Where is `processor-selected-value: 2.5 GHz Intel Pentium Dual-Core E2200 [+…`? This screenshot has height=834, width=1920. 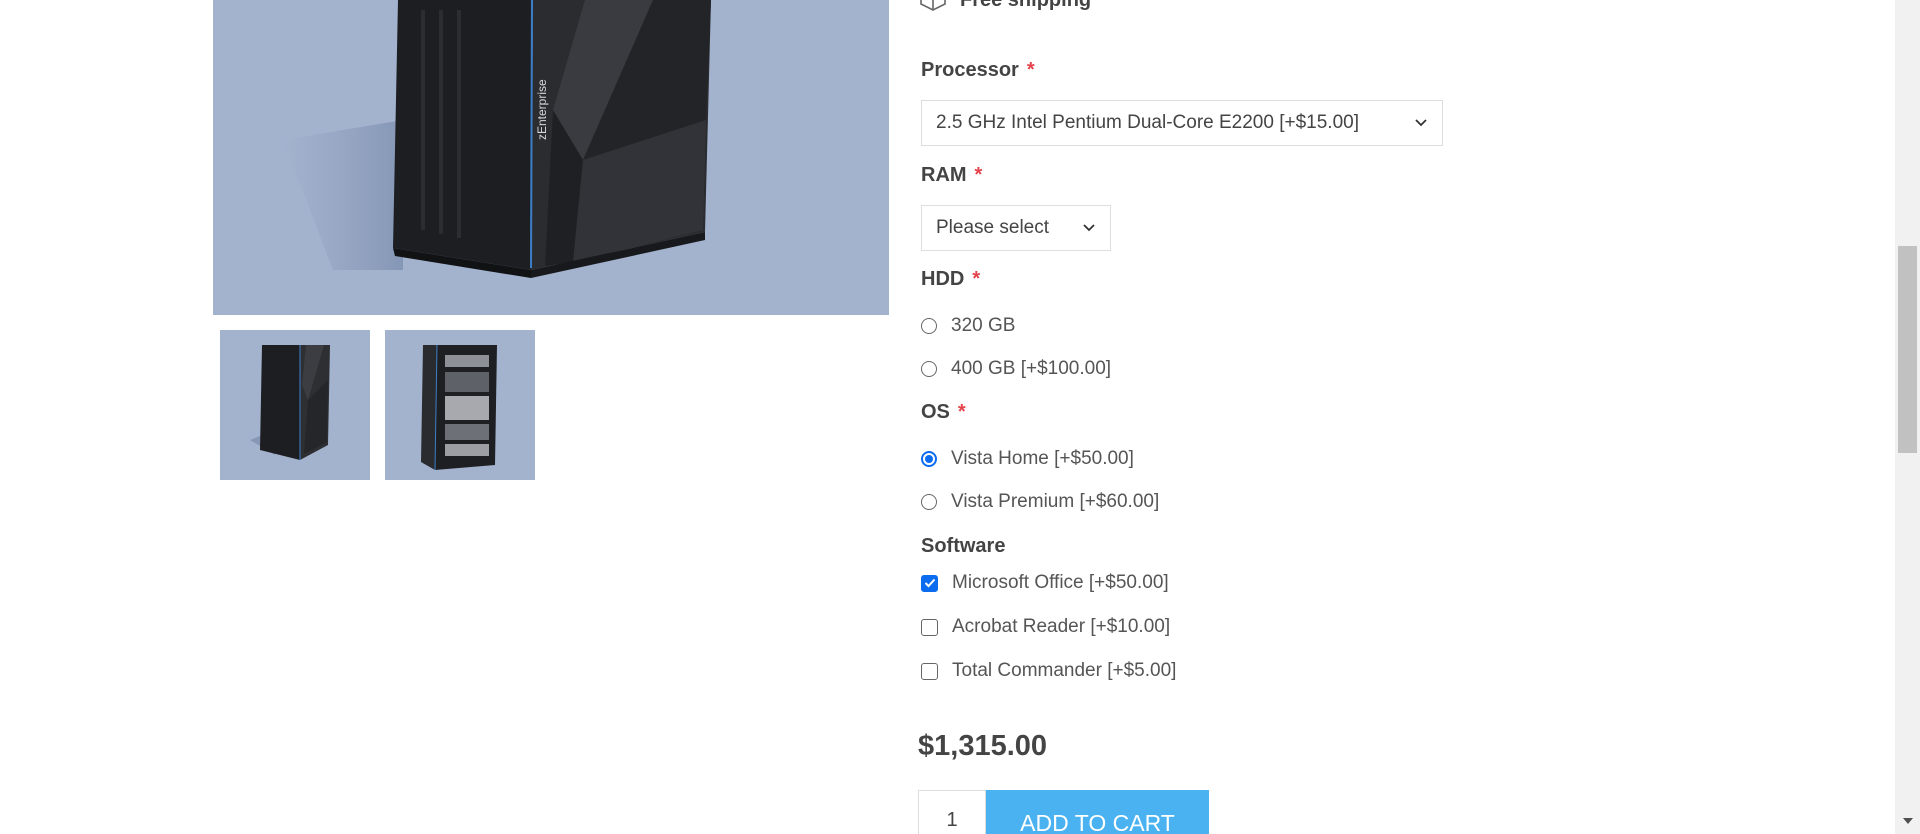
processor-selected-value: 2.5 GHz Intel Pentium Dual-Core E2200 [+… is located at coordinates (1147, 122).